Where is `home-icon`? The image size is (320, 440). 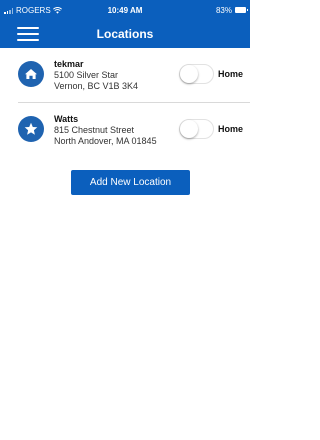 home-icon is located at coordinates (31, 74).